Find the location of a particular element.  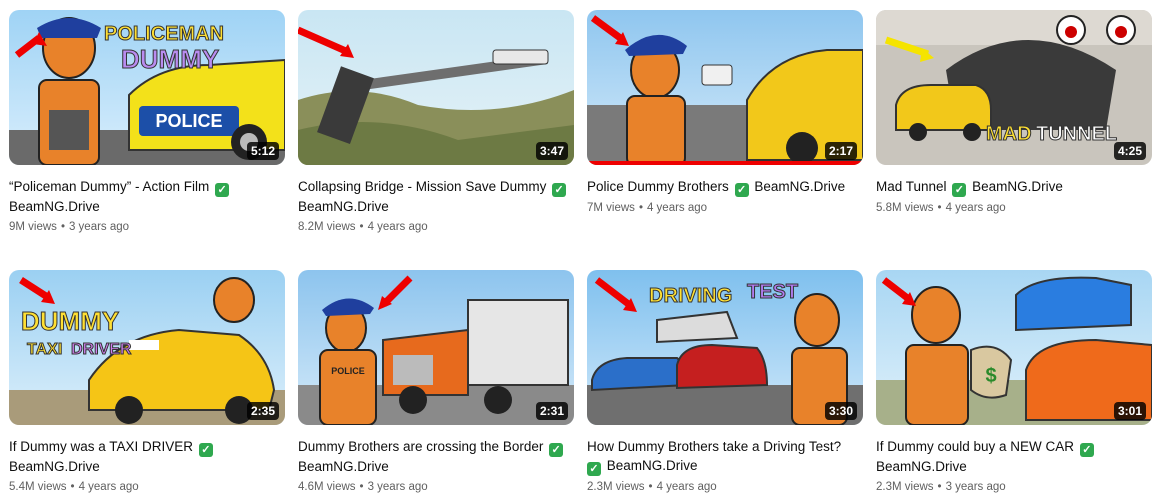

video-title-text: “Policeman Dummy” - Action Film is located at coordinates (109, 186).